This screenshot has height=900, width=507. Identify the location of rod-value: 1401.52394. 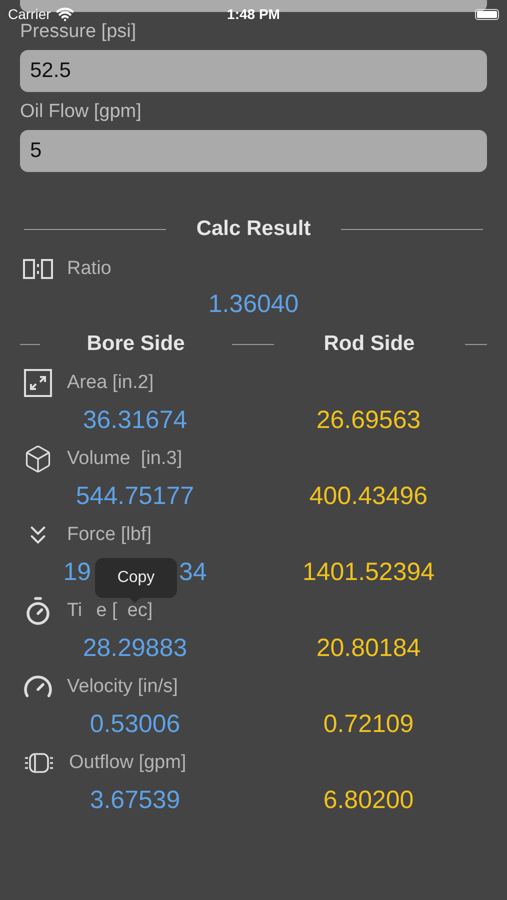
(368, 572).